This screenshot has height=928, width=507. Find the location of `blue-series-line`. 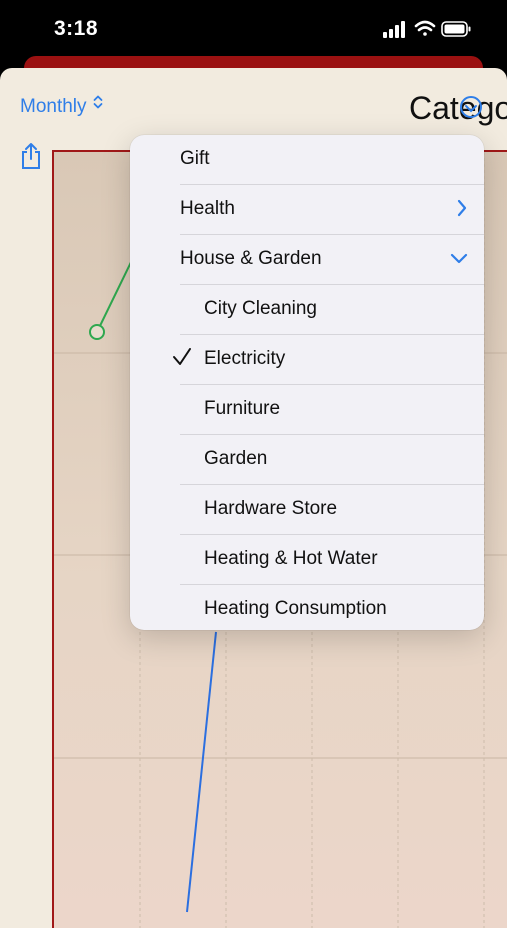

blue-series-line is located at coordinates (201, 772).